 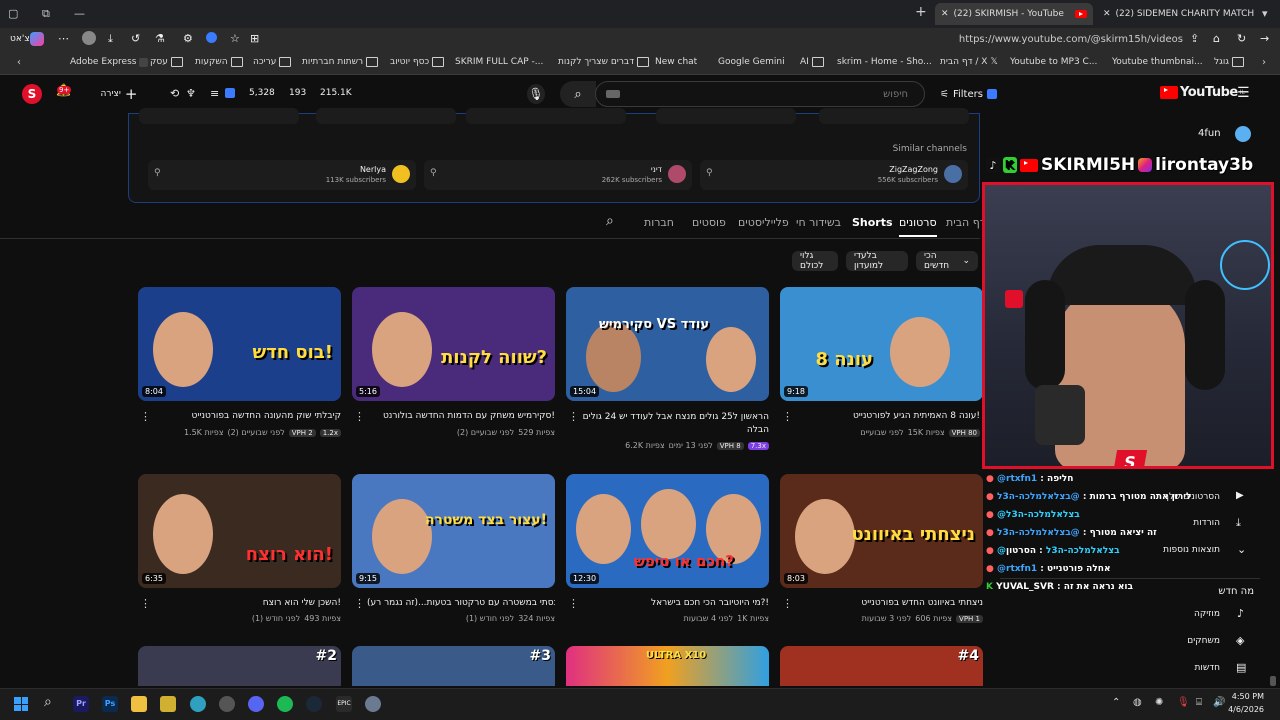 What do you see at coordinates (285, 704) in the screenshot?
I see `spotify-icon` at bounding box center [285, 704].